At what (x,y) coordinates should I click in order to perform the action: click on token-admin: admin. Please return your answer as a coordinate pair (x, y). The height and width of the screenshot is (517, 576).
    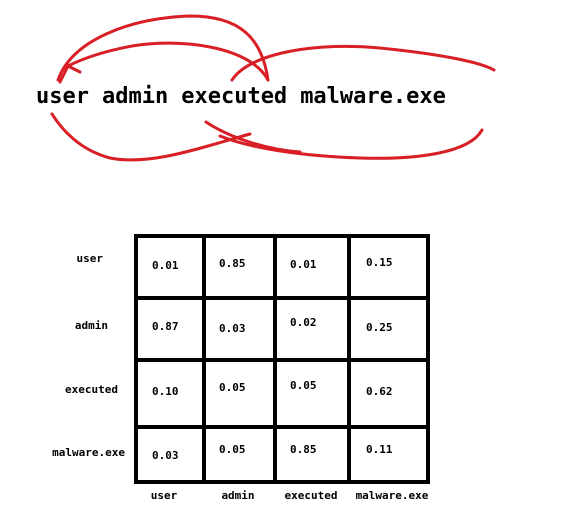
    Looking at the image, I should click on (135, 96).